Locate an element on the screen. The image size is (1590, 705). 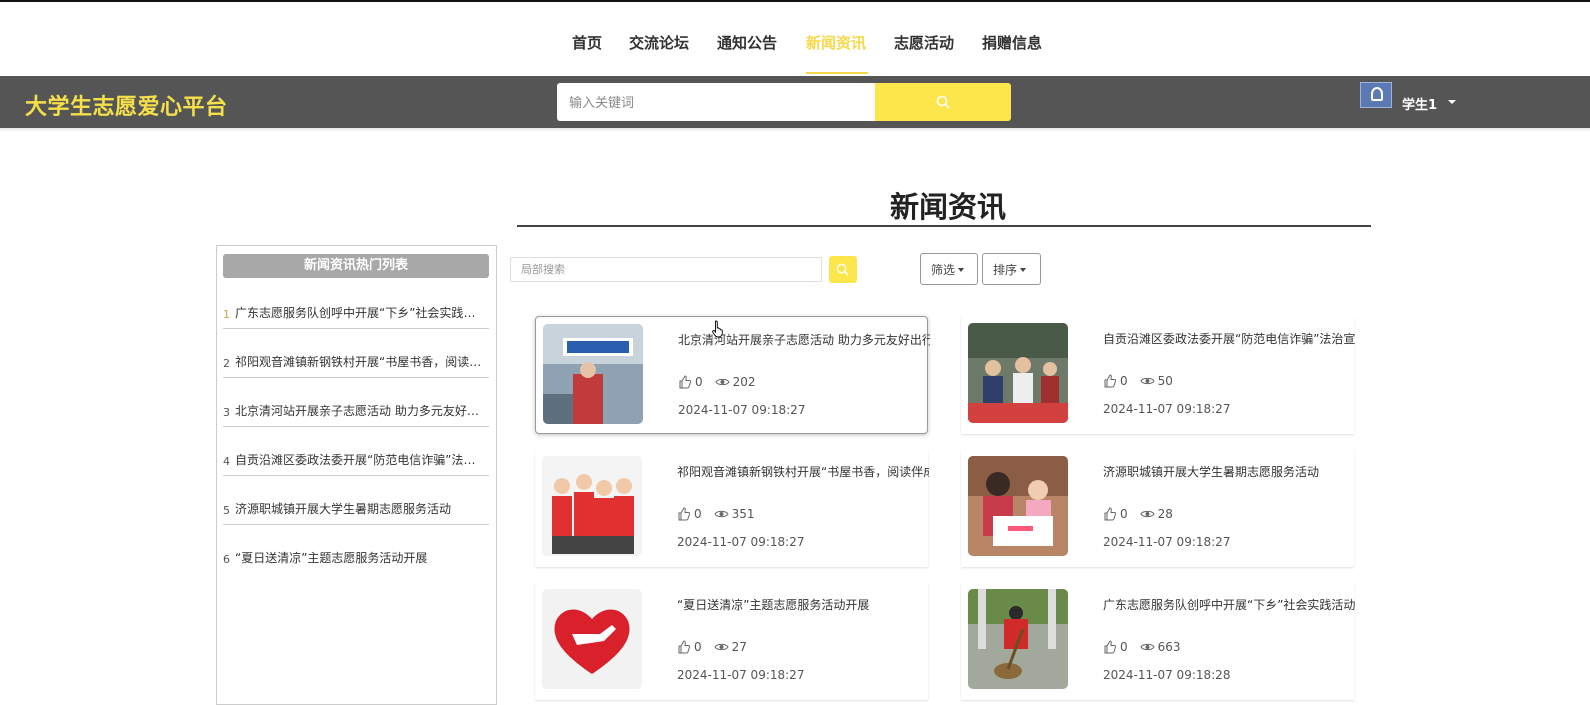
view-count: 351 is located at coordinates (743, 514).